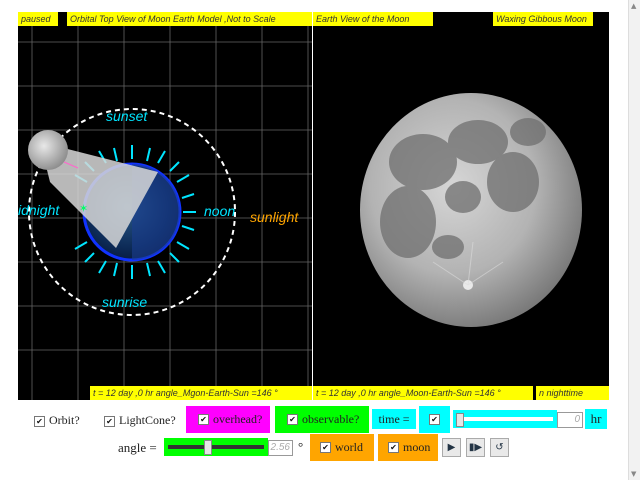 Image resolution: width=640 pixels, height=480 pixels. I want to click on time-slider-thumb, so click(460, 420).